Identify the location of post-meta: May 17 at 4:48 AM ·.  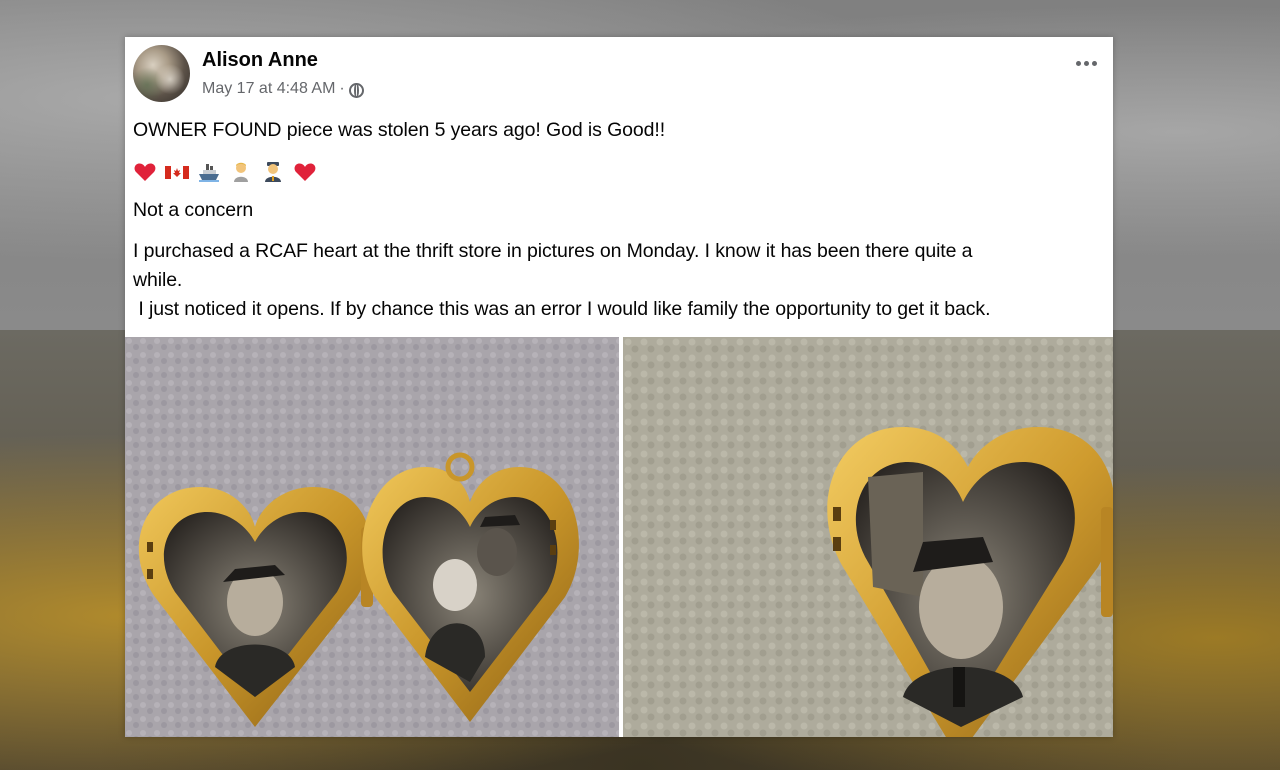
(283, 89).